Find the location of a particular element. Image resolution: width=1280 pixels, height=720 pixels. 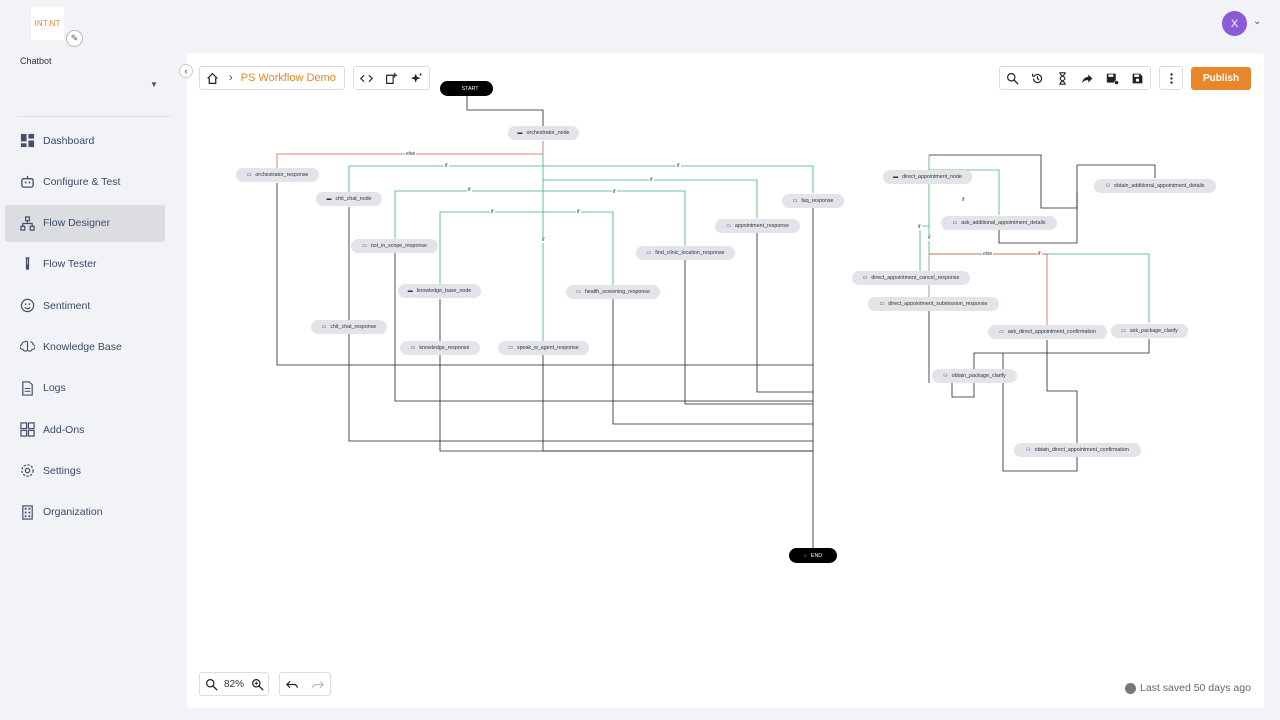

more-vertical-icon is located at coordinates (1171, 78).